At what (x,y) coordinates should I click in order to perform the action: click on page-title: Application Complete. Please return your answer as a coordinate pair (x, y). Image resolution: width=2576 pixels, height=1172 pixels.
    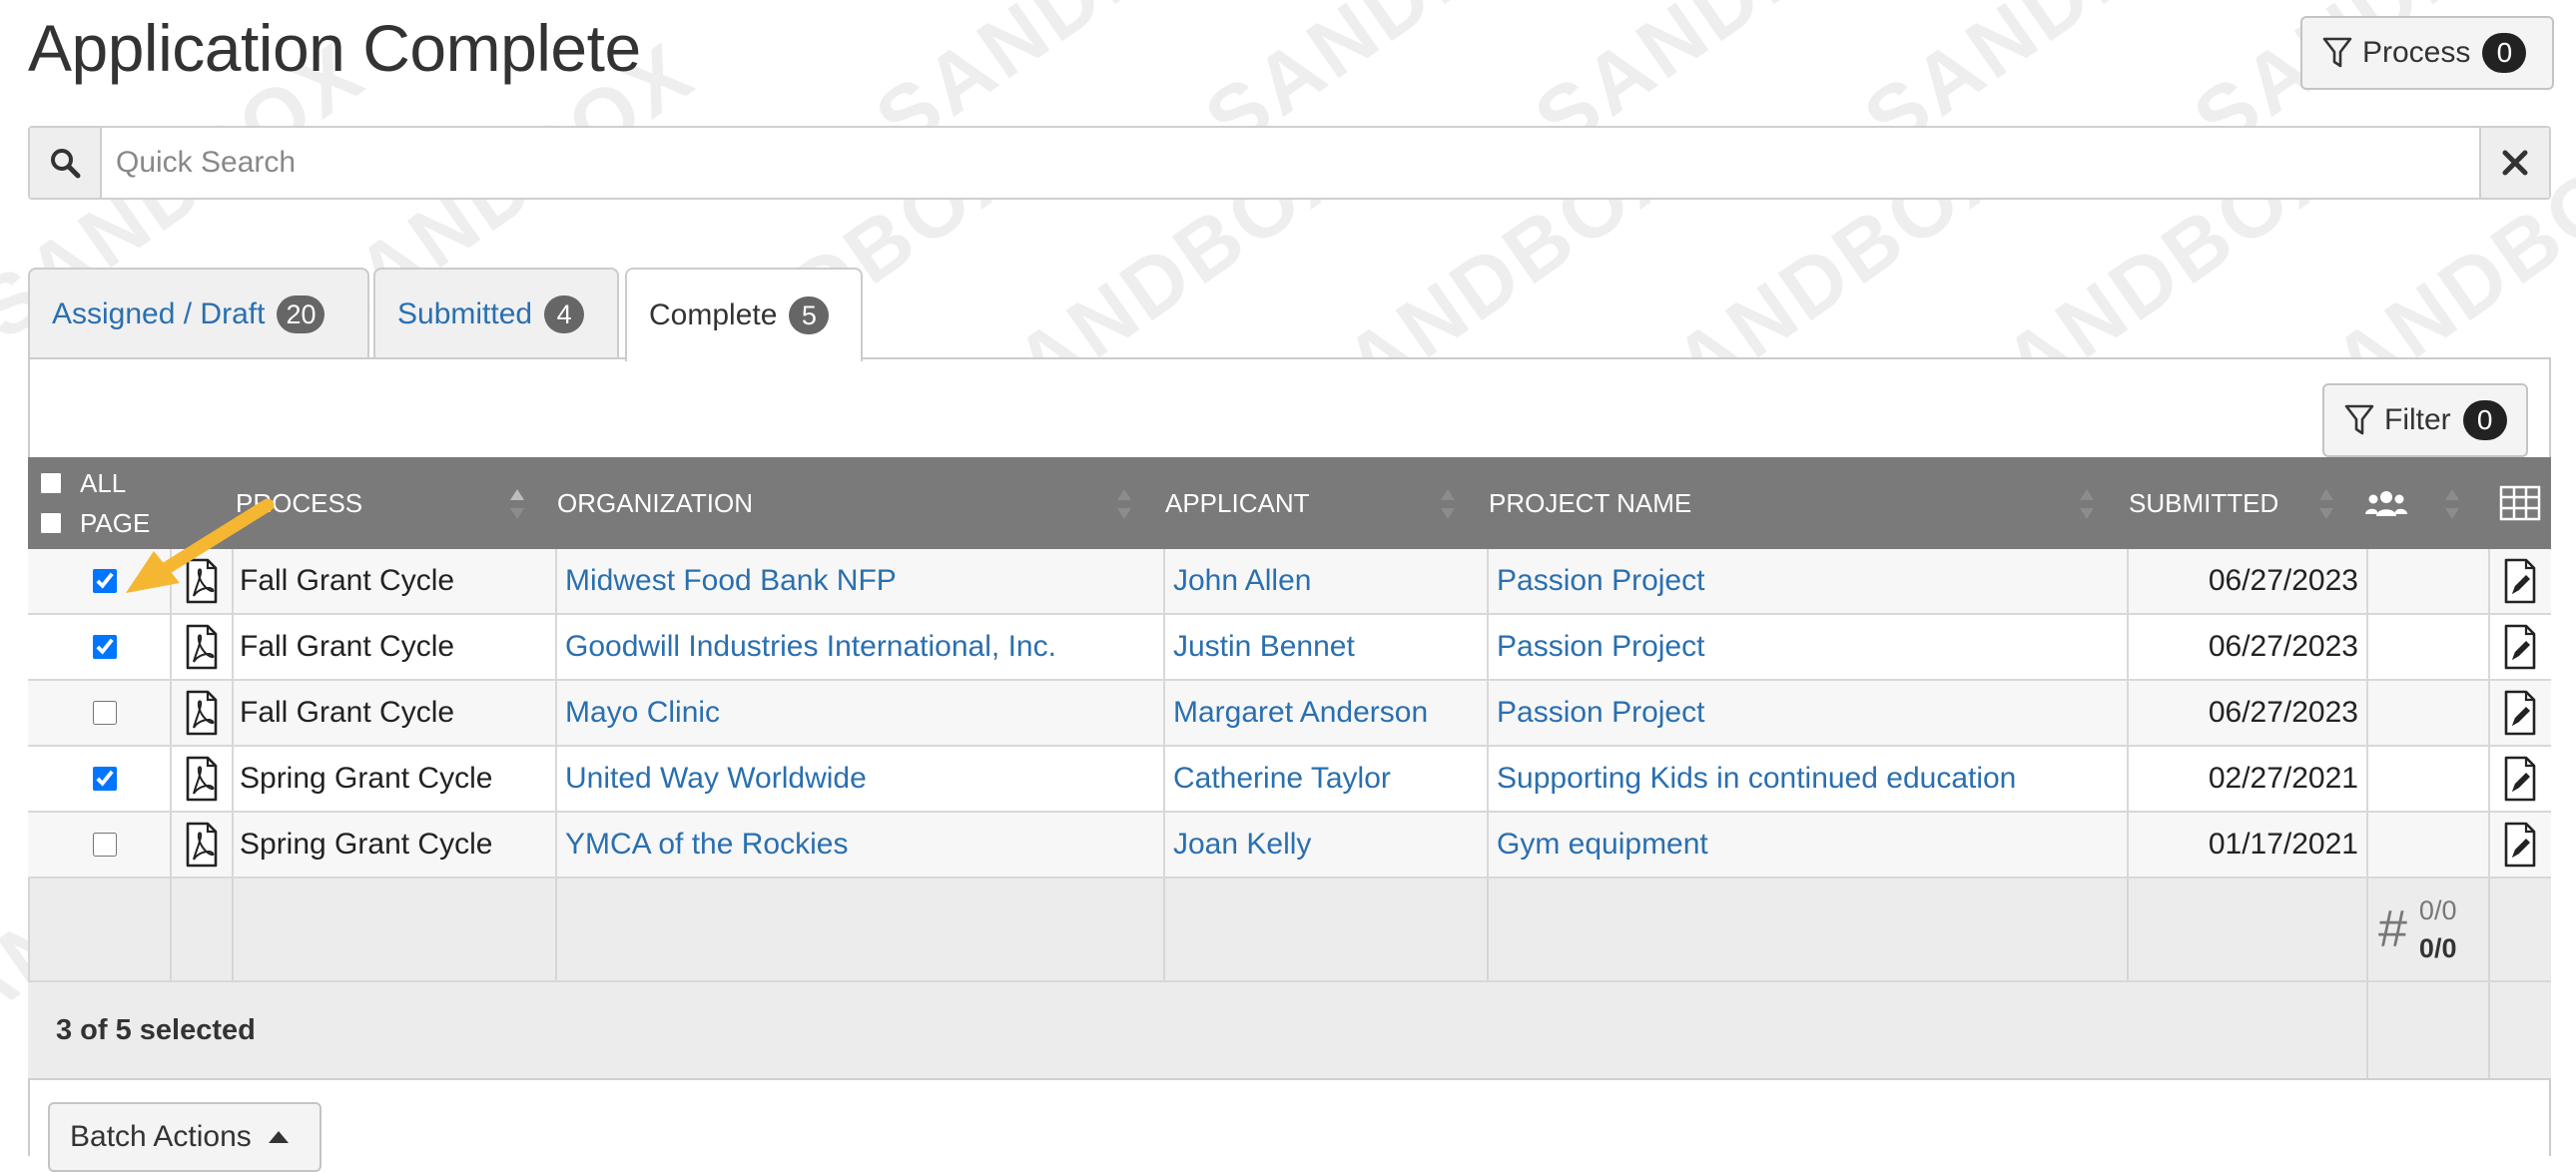
    Looking at the image, I should click on (334, 48).